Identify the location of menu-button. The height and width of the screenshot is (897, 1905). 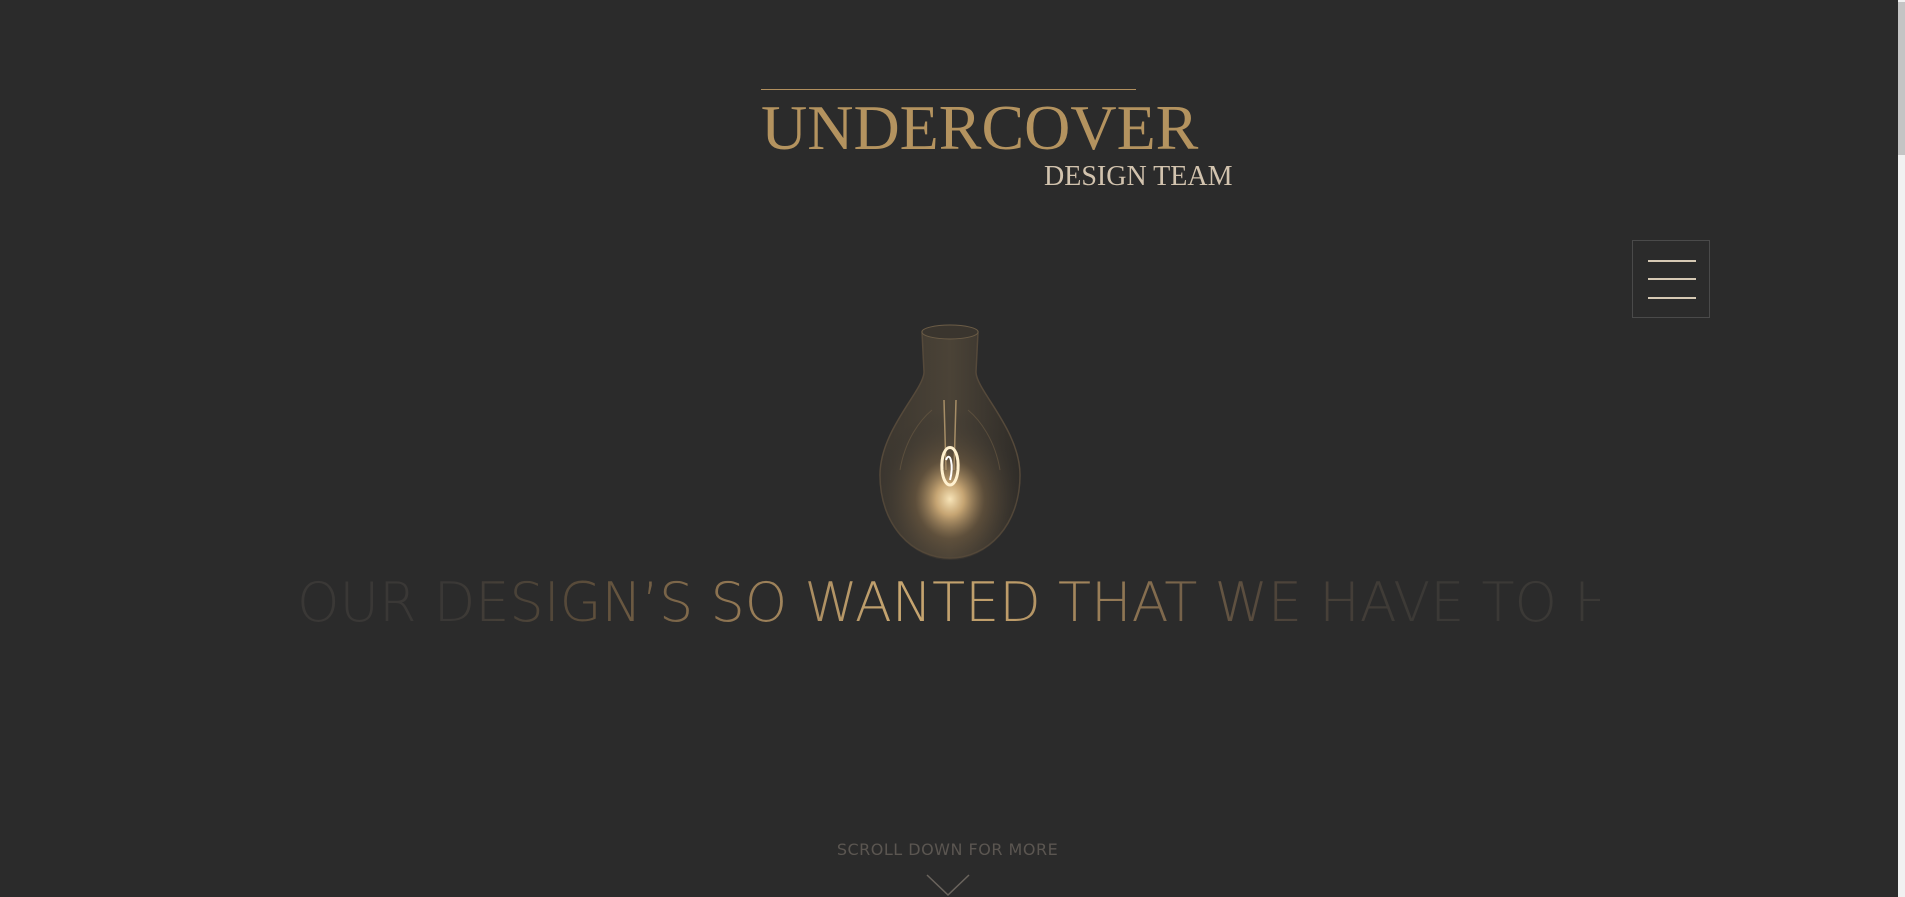
(1671, 279).